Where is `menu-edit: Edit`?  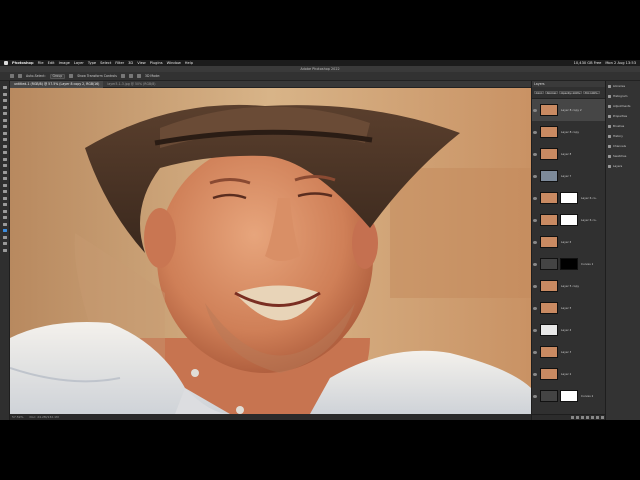 menu-edit: Edit is located at coordinates (51, 63).